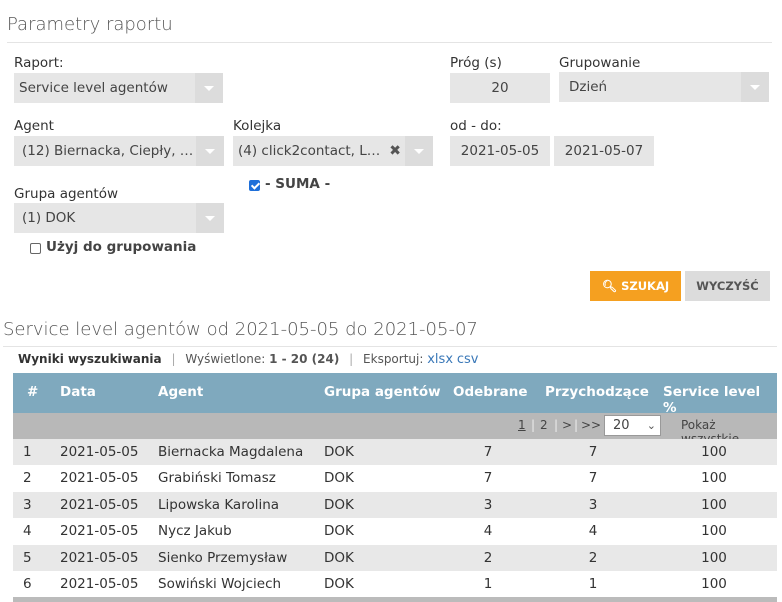  What do you see at coordinates (223, 558) in the screenshot?
I see `cell-agent: Sienko Przemysław` at bounding box center [223, 558].